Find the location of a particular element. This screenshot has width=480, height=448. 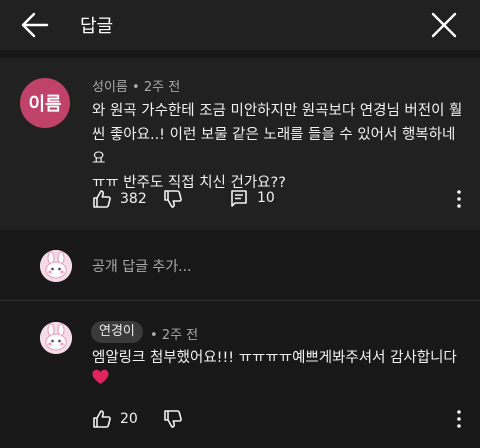

like-button: 382 is located at coordinates (119, 199).